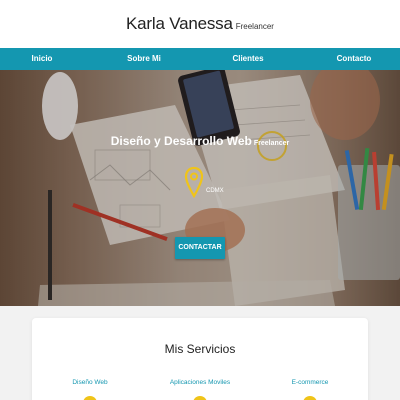 The image size is (400, 400). I want to click on main-nav: Inicio Sobre Mi Clientes Contacto, so click(200, 59).